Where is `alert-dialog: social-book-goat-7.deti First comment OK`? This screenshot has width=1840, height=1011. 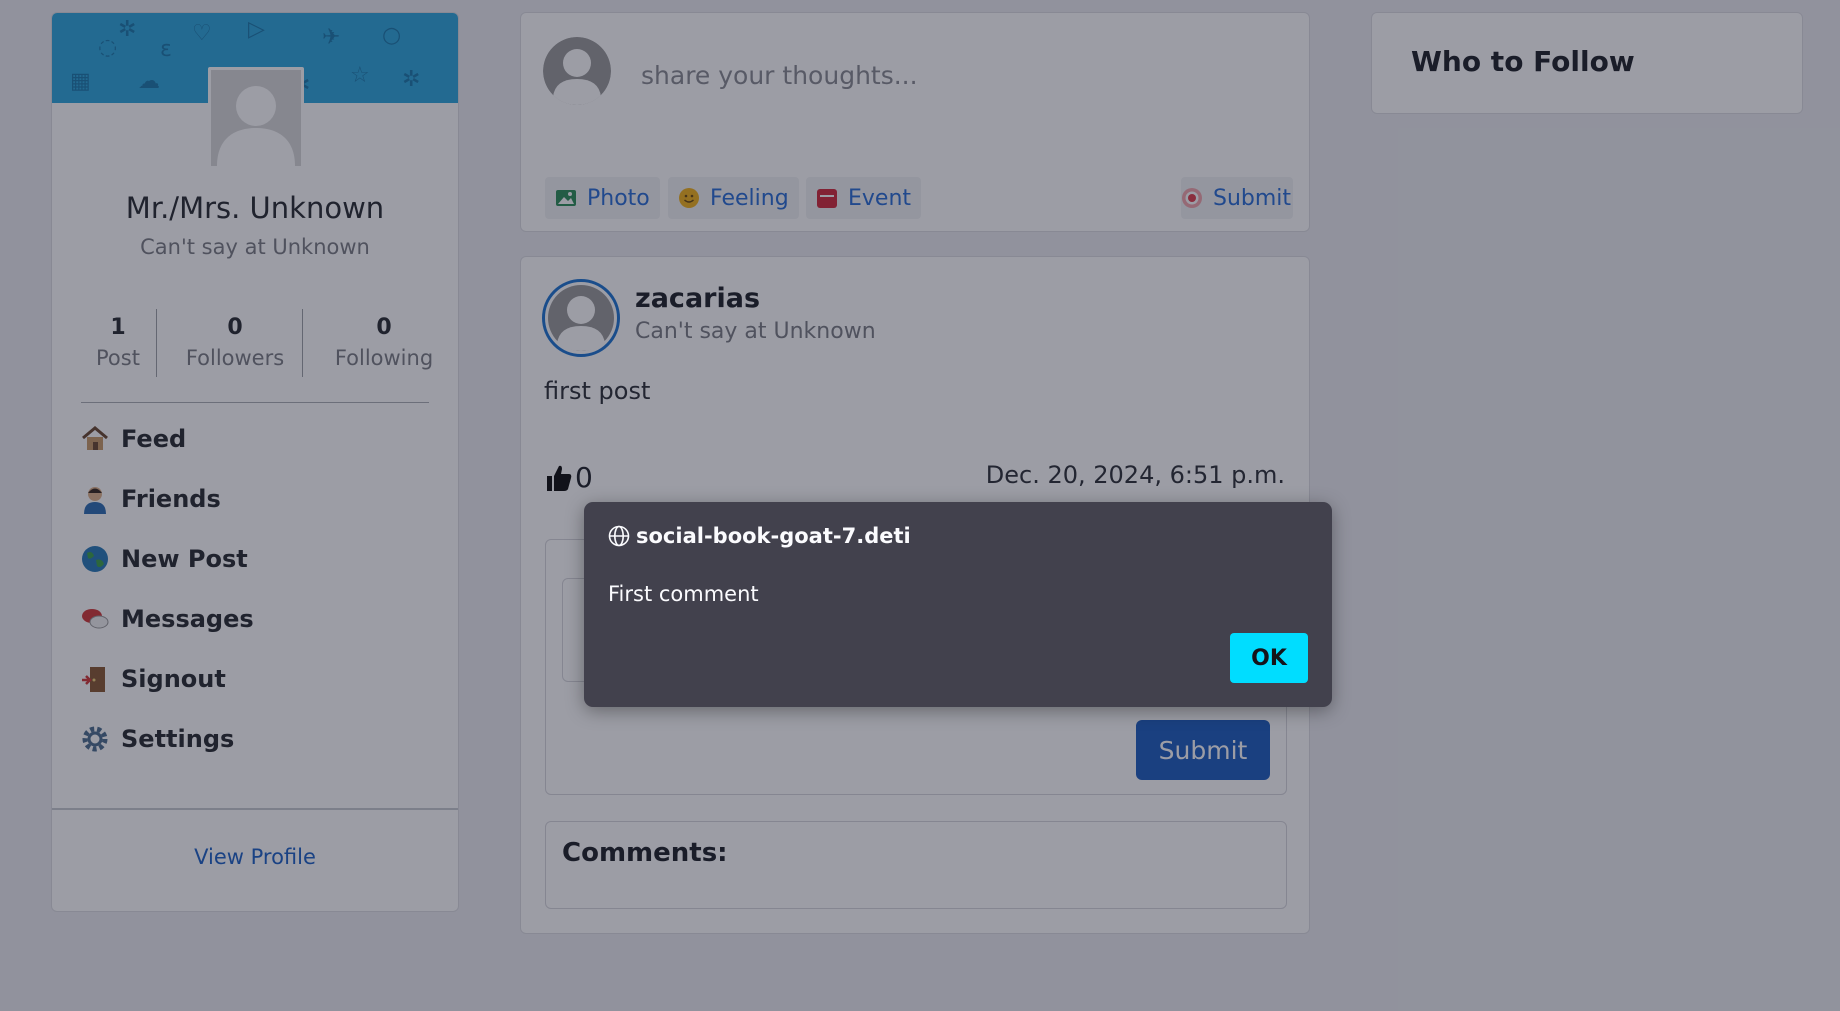 alert-dialog: social-book-goat-7.deti First comment OK is located at coordinates (958, 604).